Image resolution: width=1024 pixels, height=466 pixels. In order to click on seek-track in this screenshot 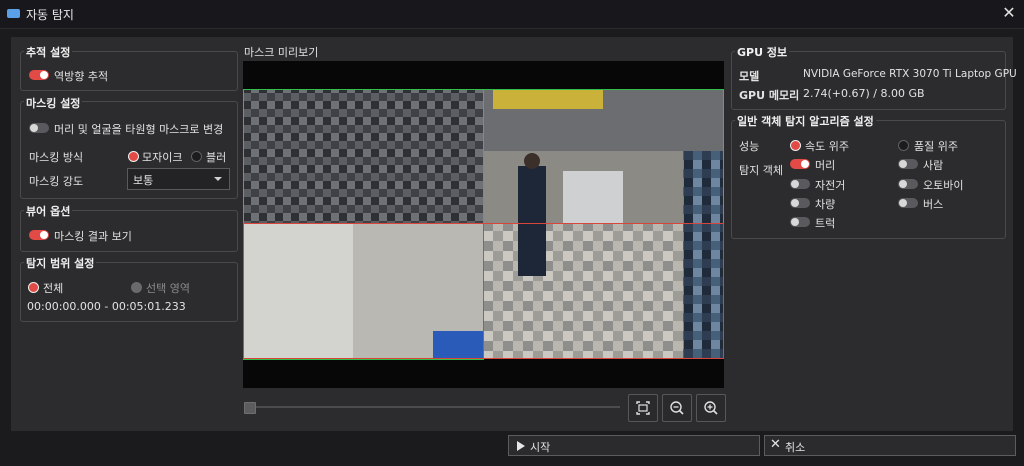, I will do `click(434, 407)`.